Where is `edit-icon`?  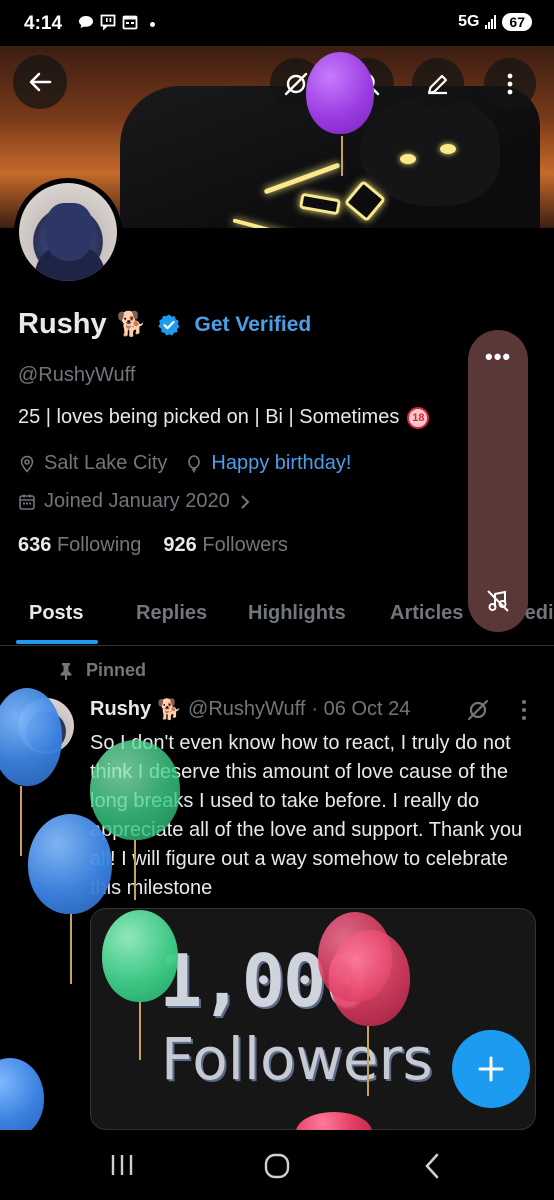
edit-icon is located at coordinates (437, 84).